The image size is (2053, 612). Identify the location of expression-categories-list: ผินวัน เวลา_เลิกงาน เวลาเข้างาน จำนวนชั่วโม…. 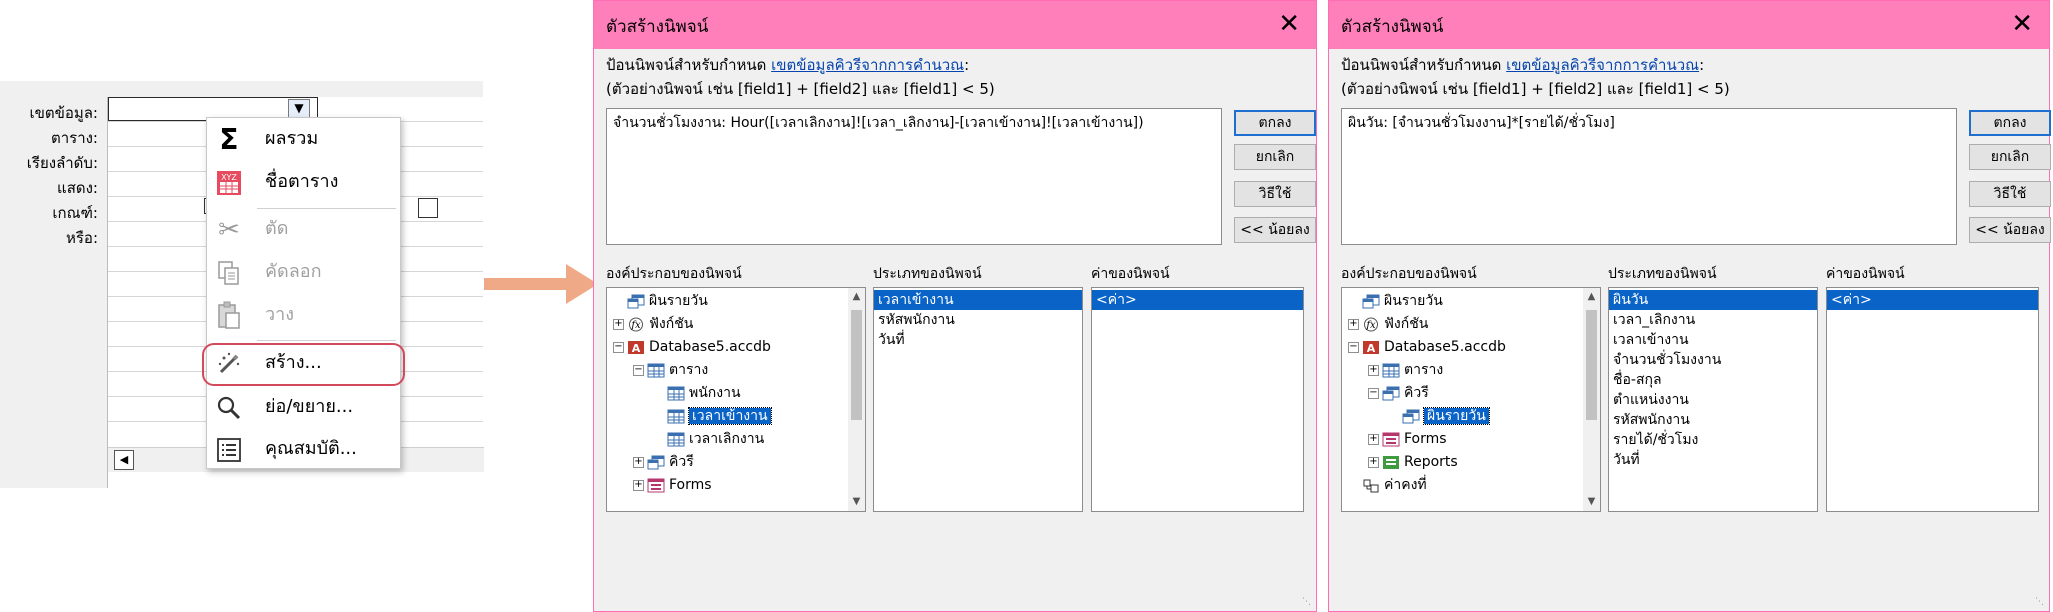
(1713, 399).